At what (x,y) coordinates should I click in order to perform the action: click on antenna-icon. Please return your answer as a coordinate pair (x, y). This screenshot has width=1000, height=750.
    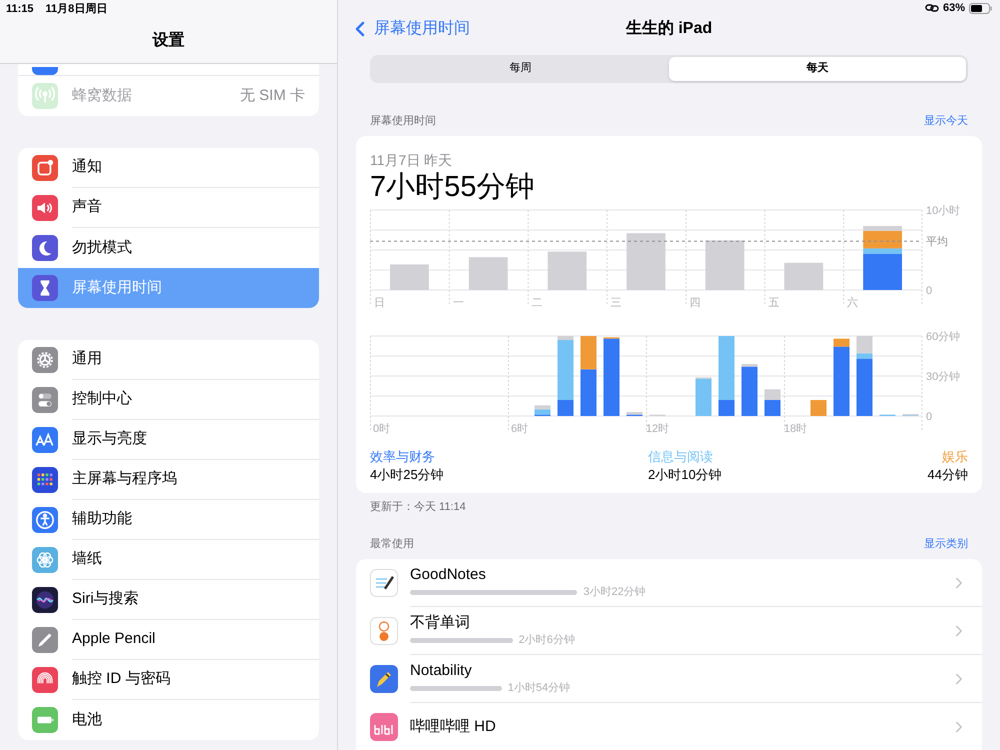
    Looking at the image, I should click on (45, 96).